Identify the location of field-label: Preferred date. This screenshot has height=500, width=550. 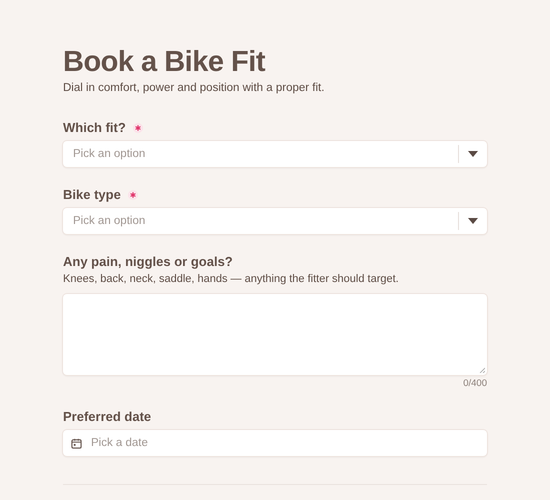
(107, 416).